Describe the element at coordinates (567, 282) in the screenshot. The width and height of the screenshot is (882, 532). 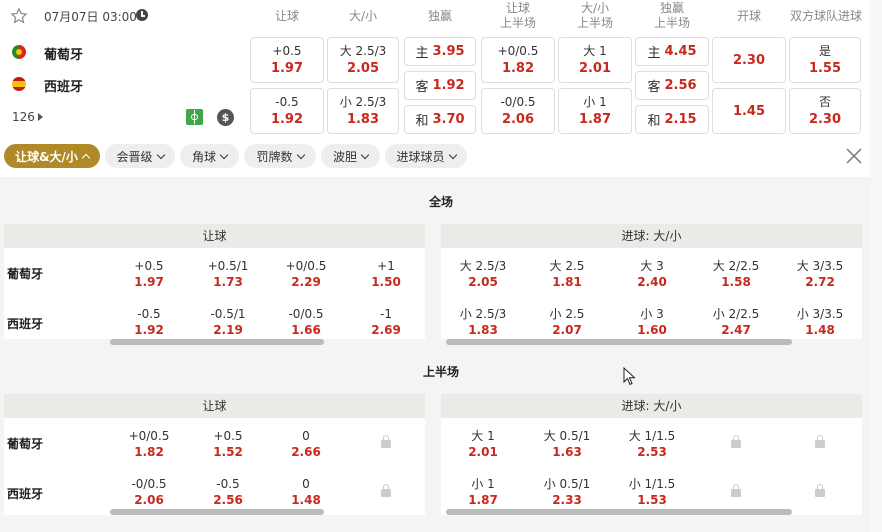
I see `odds-value: 1.81` at that location.